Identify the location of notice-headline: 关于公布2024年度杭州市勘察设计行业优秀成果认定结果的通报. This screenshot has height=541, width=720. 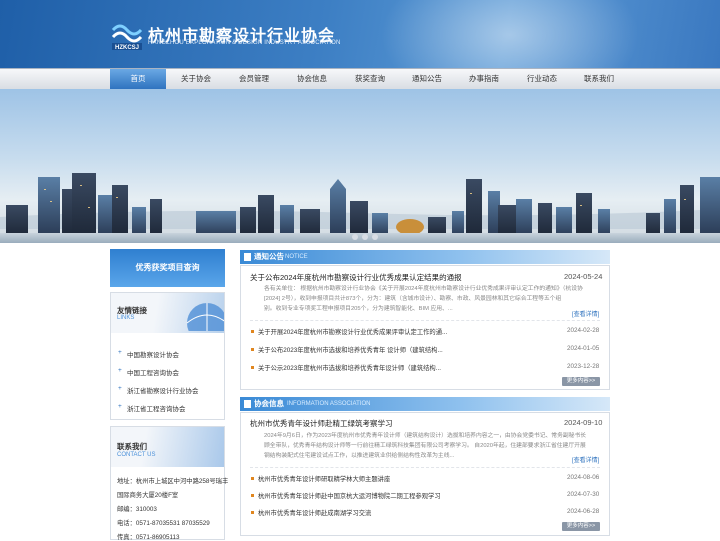
(356, 277).